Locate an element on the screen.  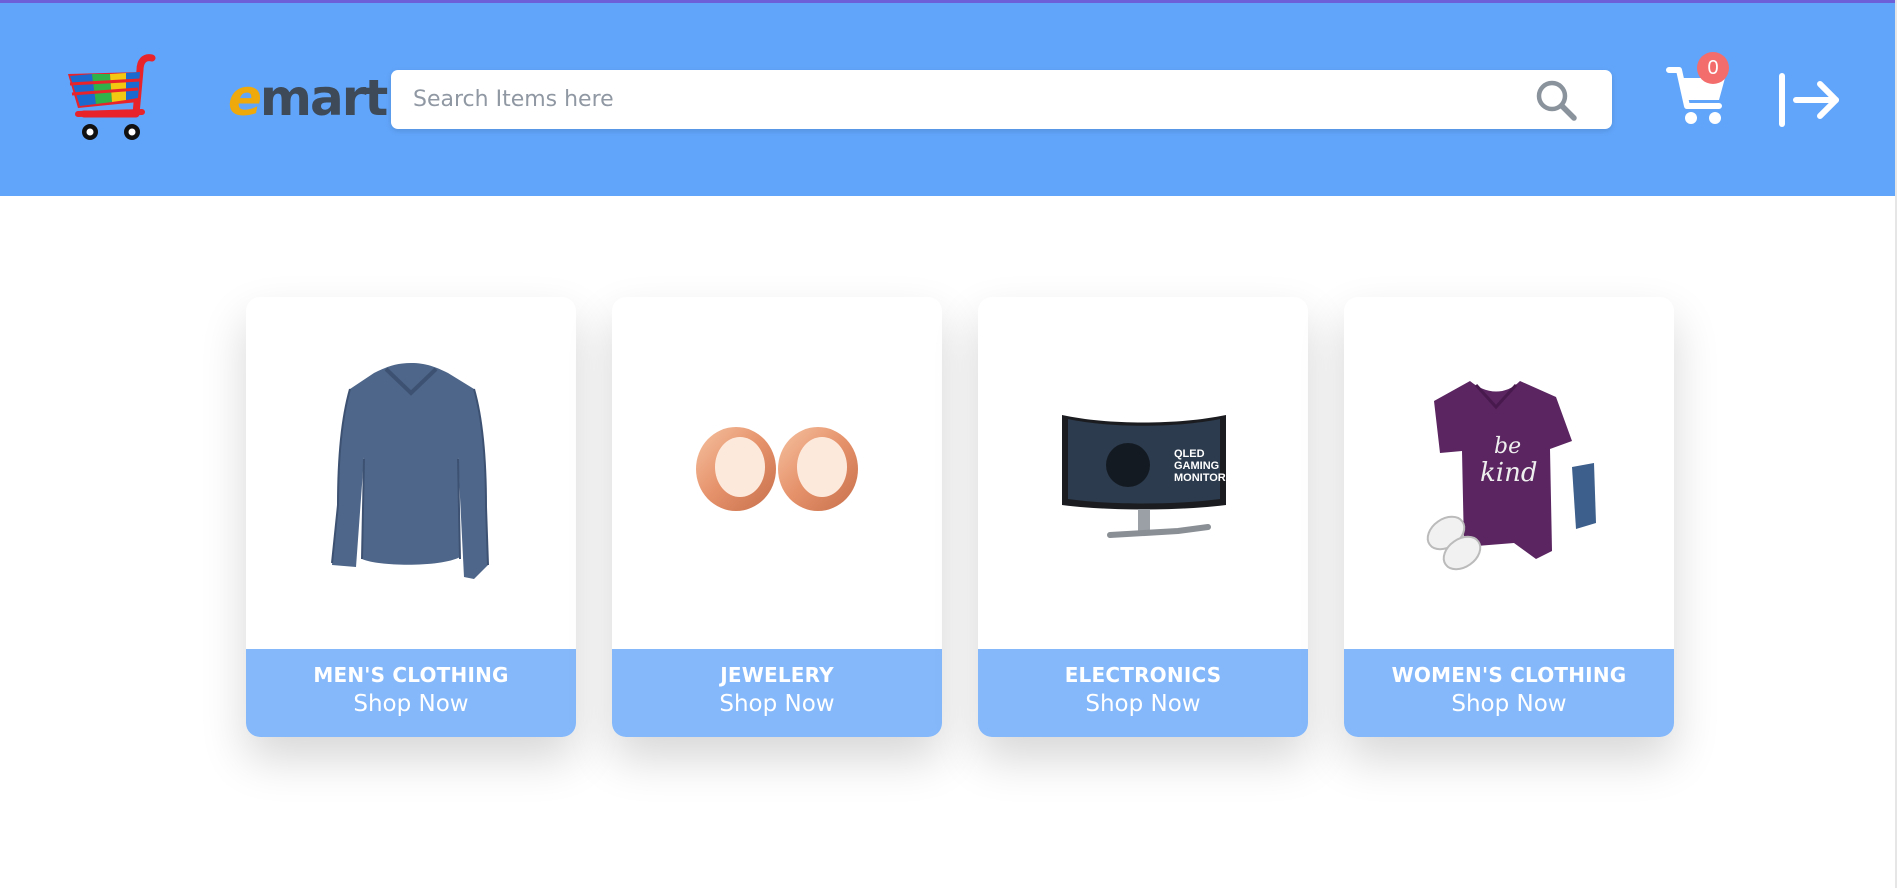
category-card-womens-clothing: be kind WOMEN'S CLOTHING Shop Now is located at coordinates (1509, 517).